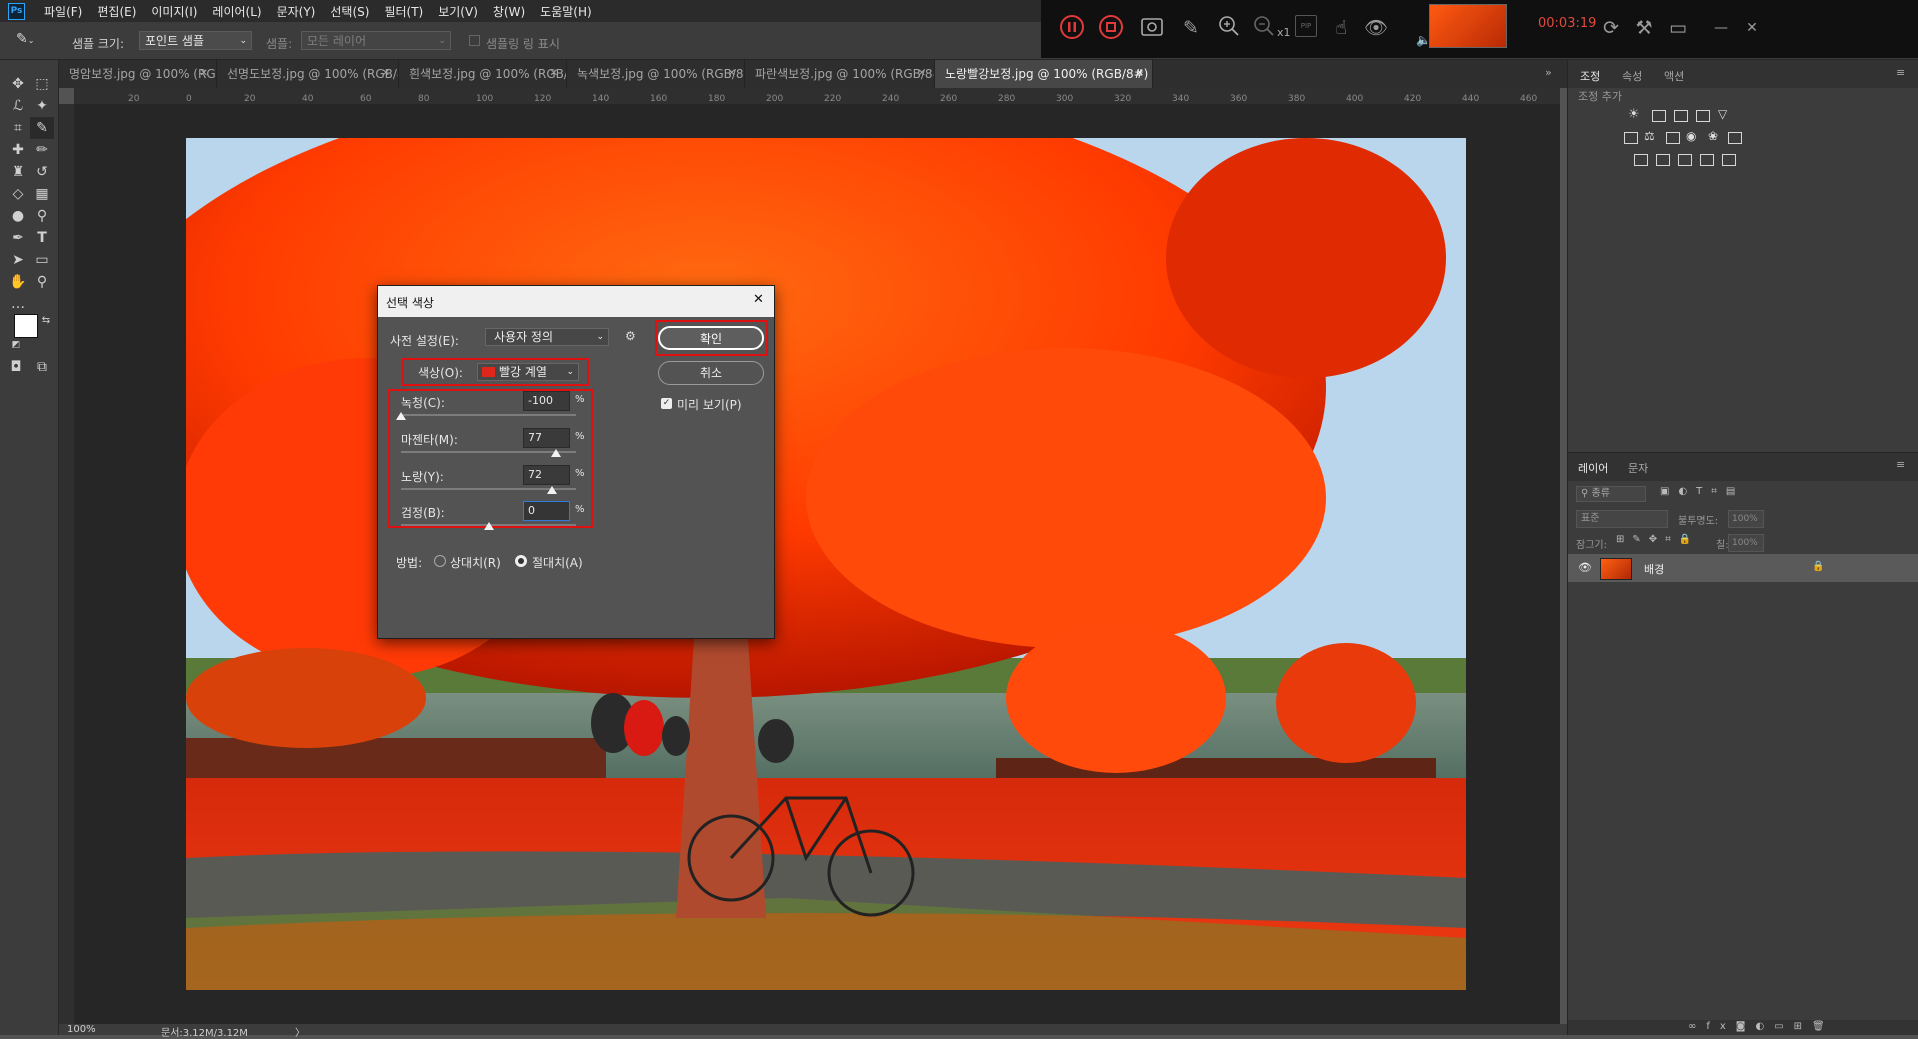  Describe the element at coordinates (1593, 468) in the screenshot. I see `tab-layers: 레이어` at that location.